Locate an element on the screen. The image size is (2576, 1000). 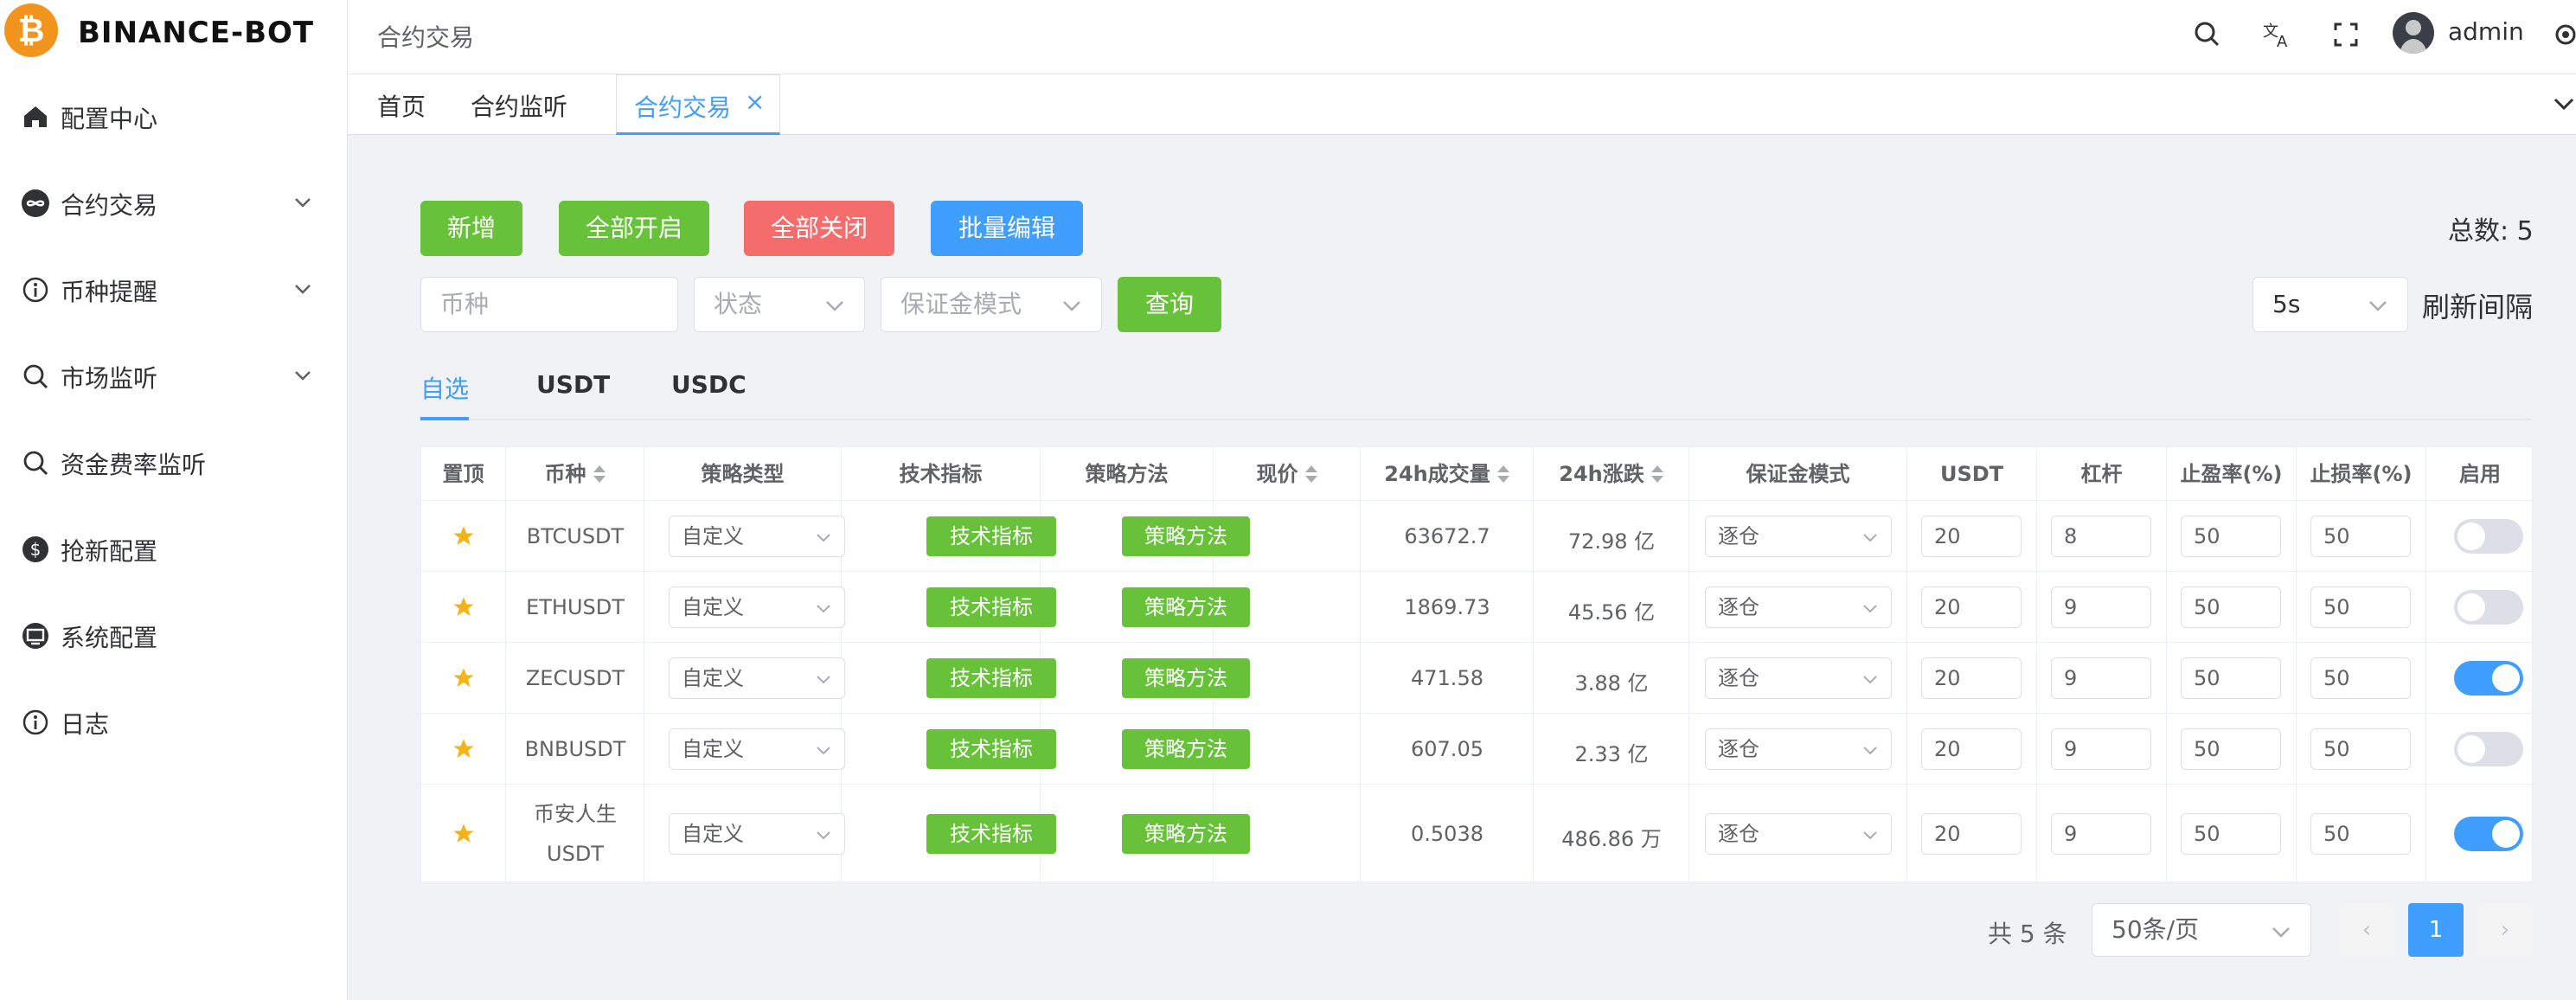
sidebar-item-1: 合约交易 is located at coordinates (174, 204).